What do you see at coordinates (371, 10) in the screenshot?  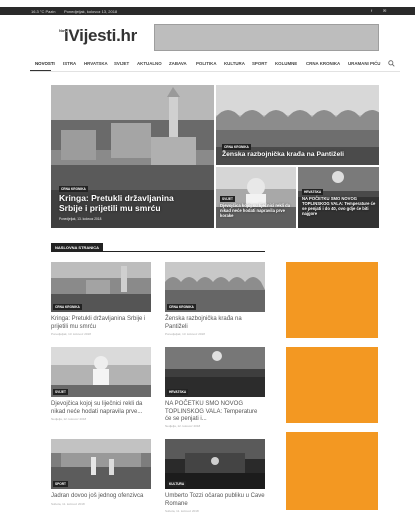 I see `facebook-icon: f` at bounding box center [371, 10].